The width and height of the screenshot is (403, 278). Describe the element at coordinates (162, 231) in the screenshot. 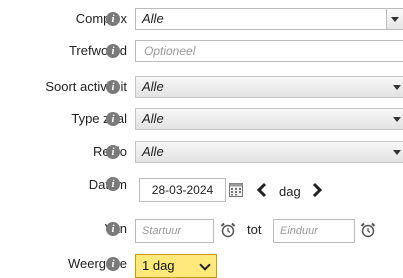

I see `startuur-placeholder: Startuur` at that location.